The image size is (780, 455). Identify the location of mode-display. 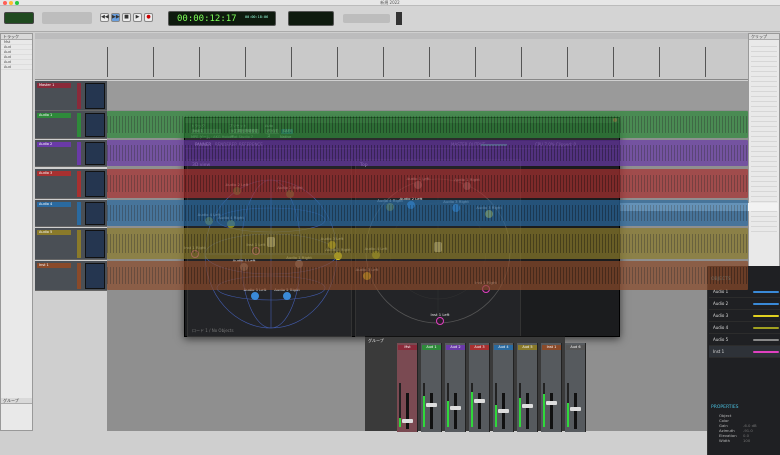
(19, 18).